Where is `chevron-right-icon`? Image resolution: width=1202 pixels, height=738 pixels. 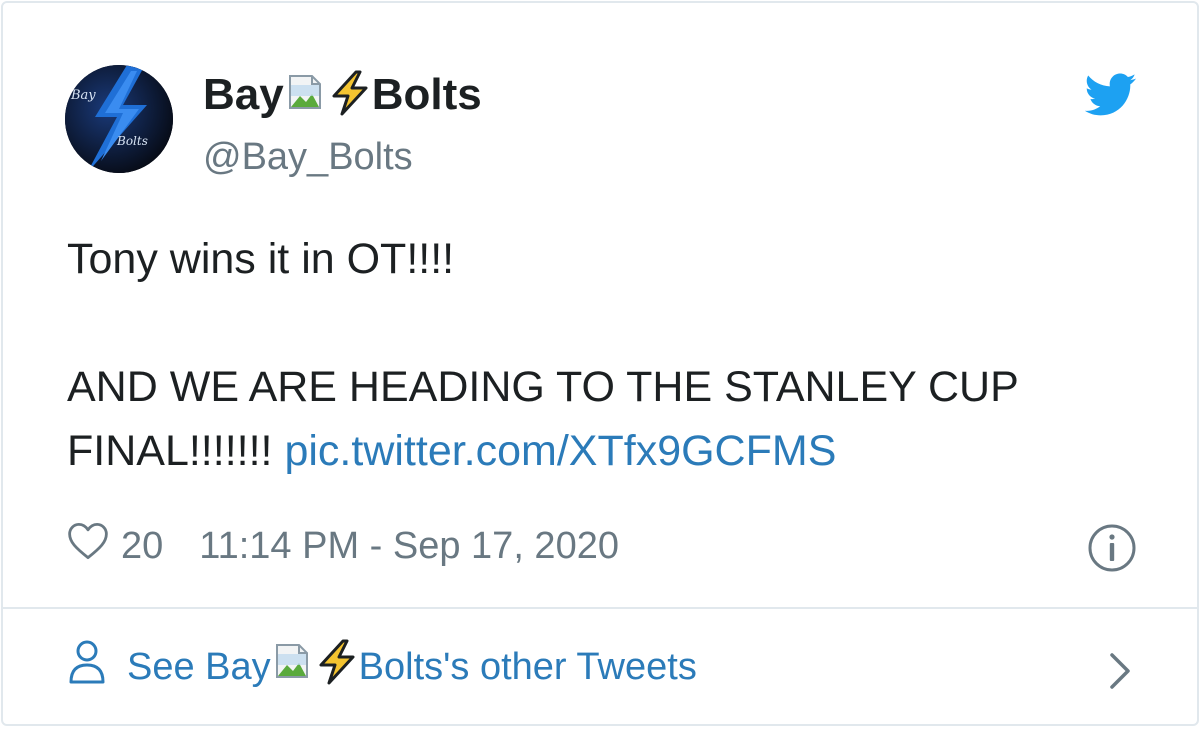 chevron-right-icon is located at coordinates (1120, 676).